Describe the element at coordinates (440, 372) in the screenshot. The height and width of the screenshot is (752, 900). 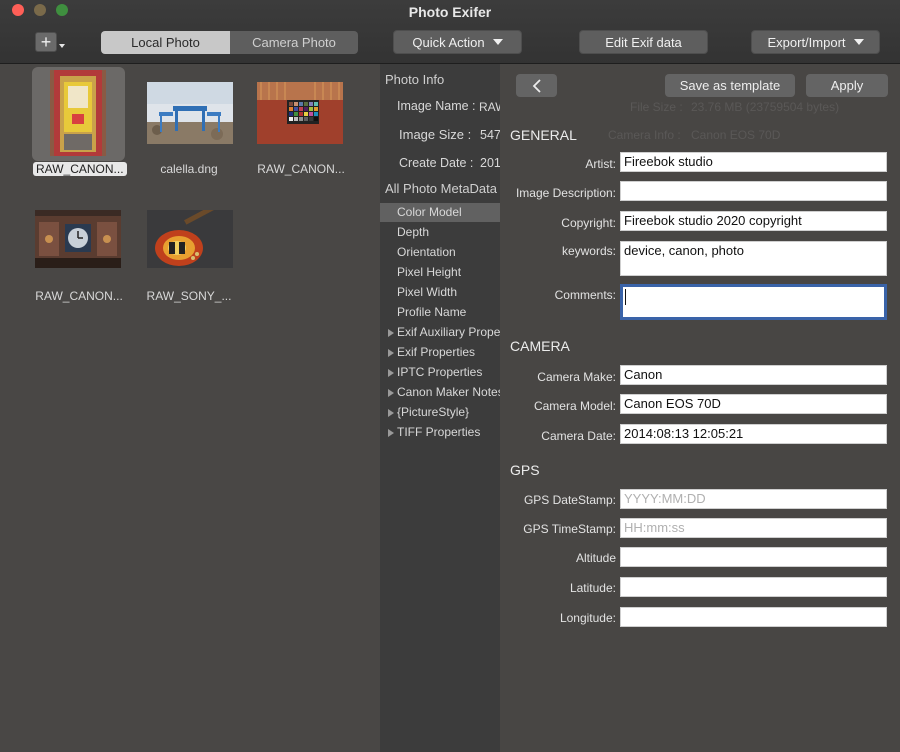
I see `metadata-item-label: IPTC Properties` at that location.